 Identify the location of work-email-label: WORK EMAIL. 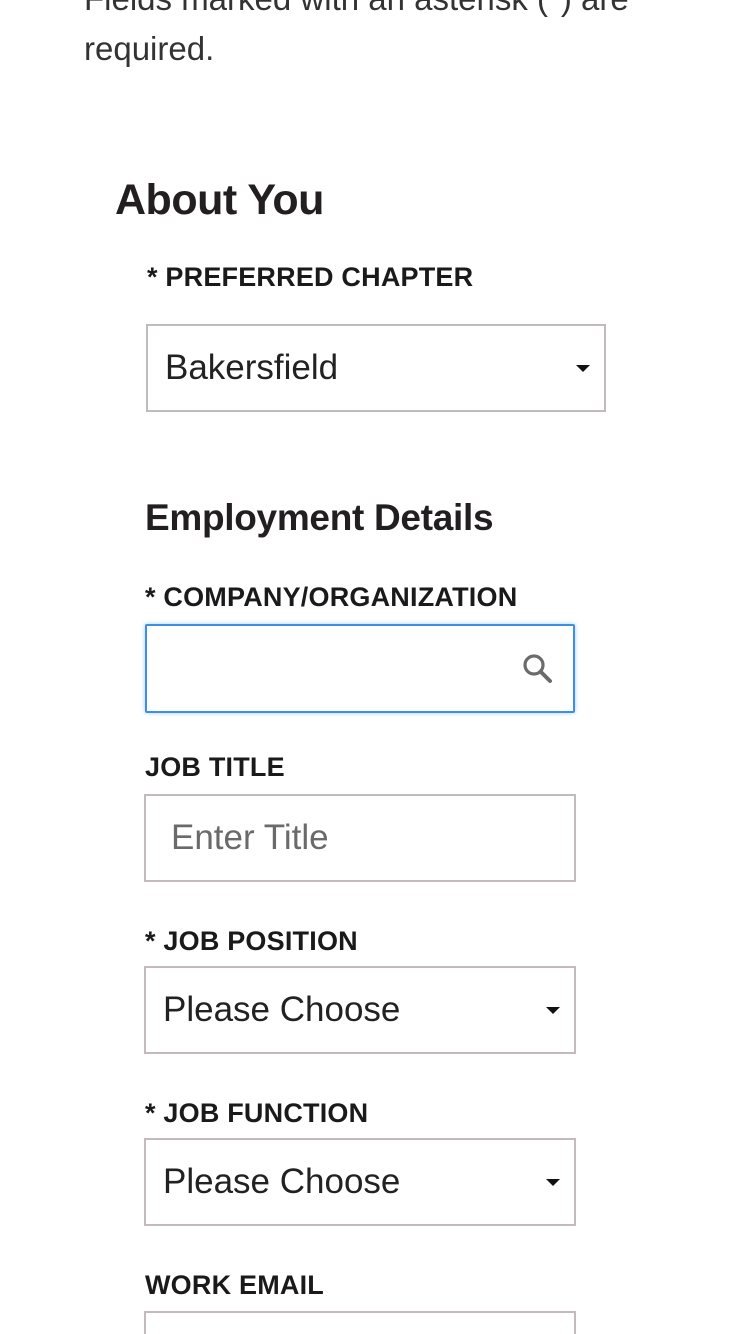
(234, 1285).